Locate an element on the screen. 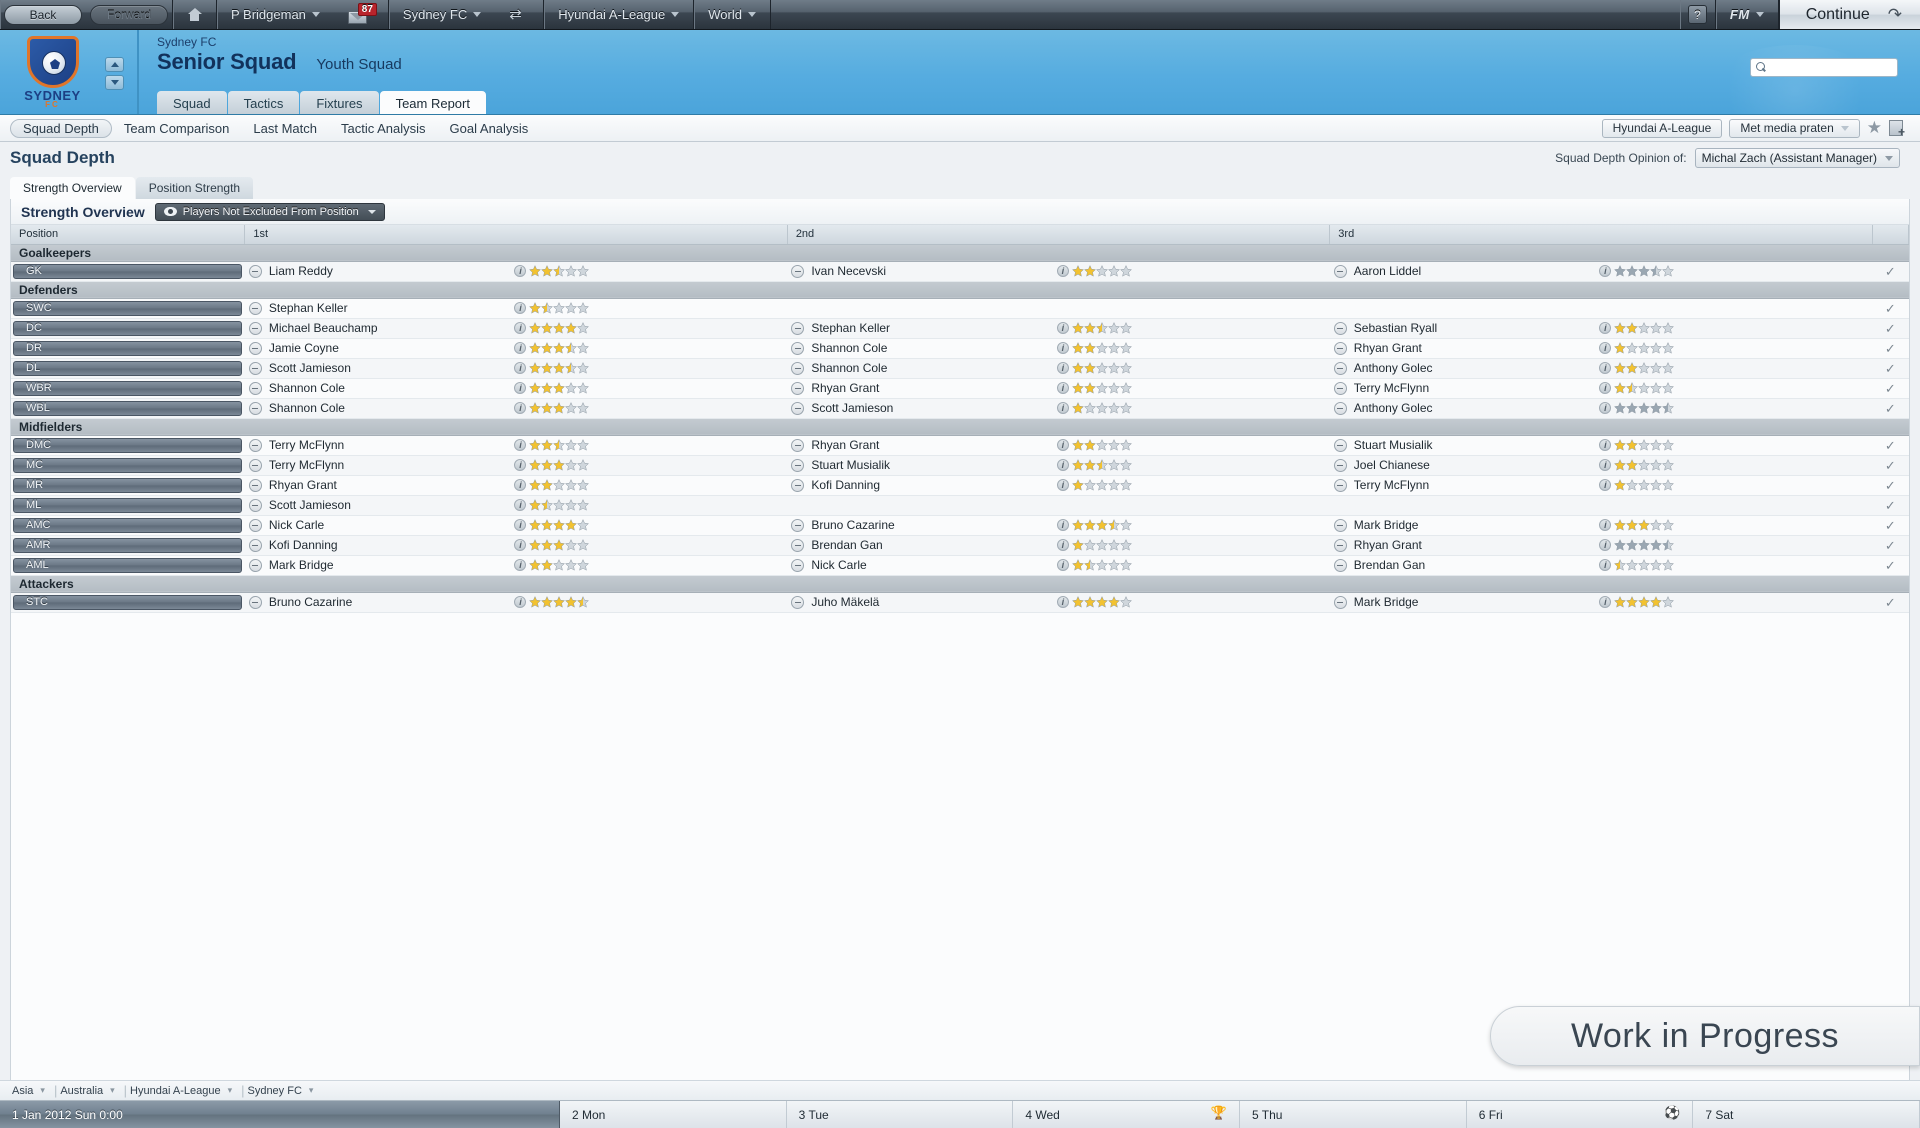  breadcrumb-item-asia: Asia is located at coordinates (22, 1091).